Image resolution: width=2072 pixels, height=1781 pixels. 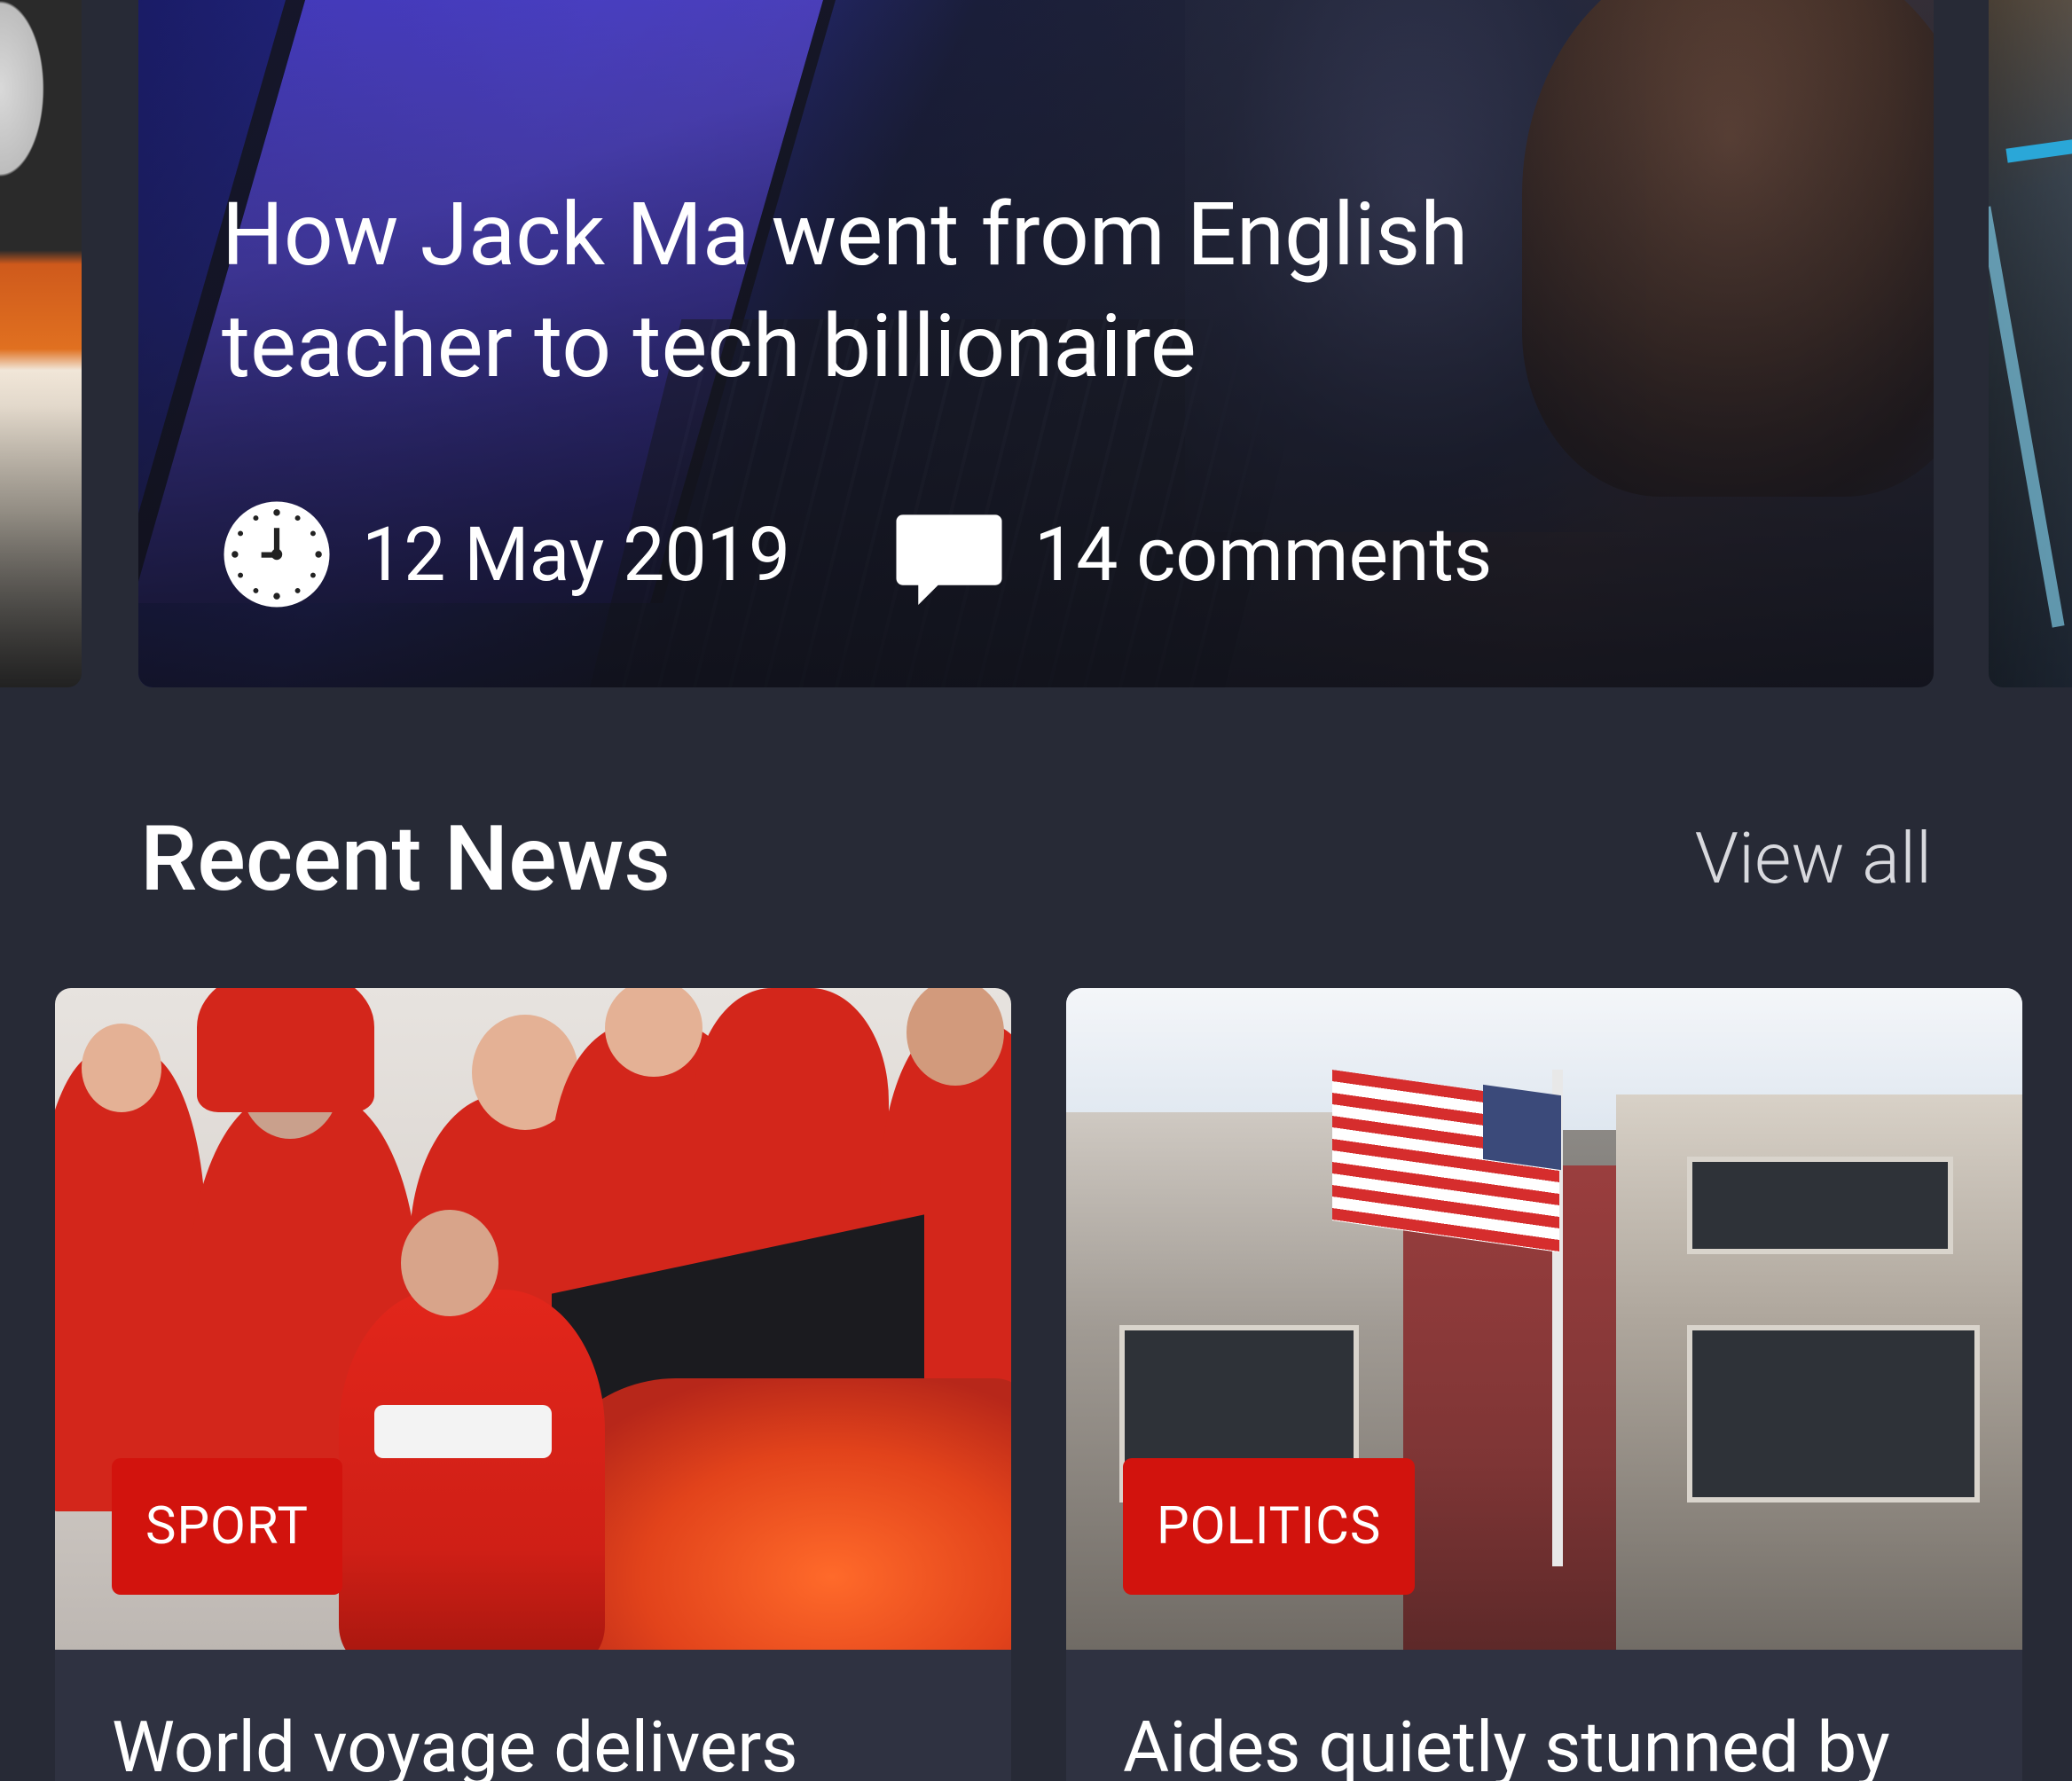 I want to click on section-title: Recent News, so click(x=405, y=858).